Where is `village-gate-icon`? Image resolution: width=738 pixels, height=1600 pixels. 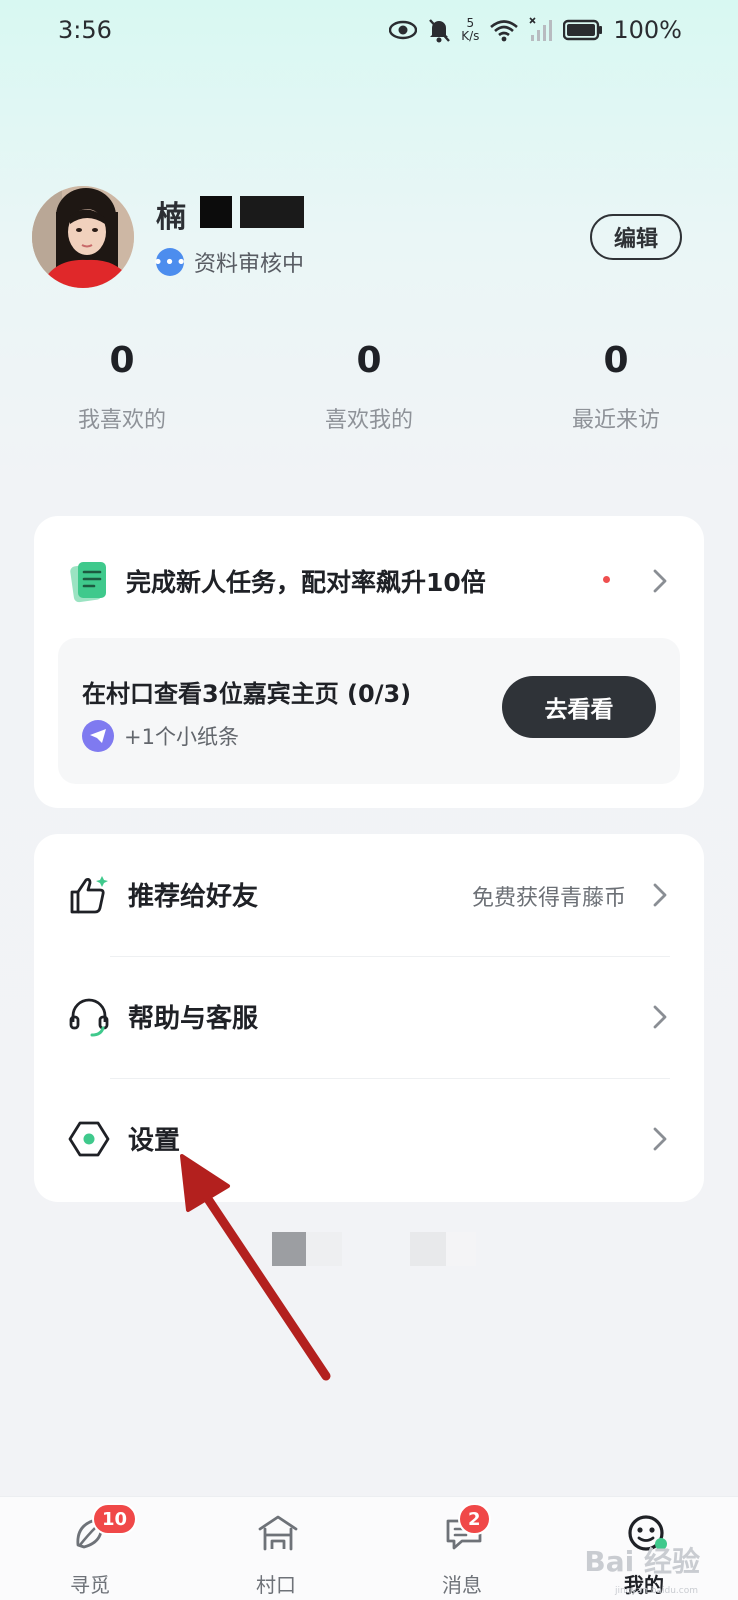 village-gate-icon is located at coordinates (278, 1533).